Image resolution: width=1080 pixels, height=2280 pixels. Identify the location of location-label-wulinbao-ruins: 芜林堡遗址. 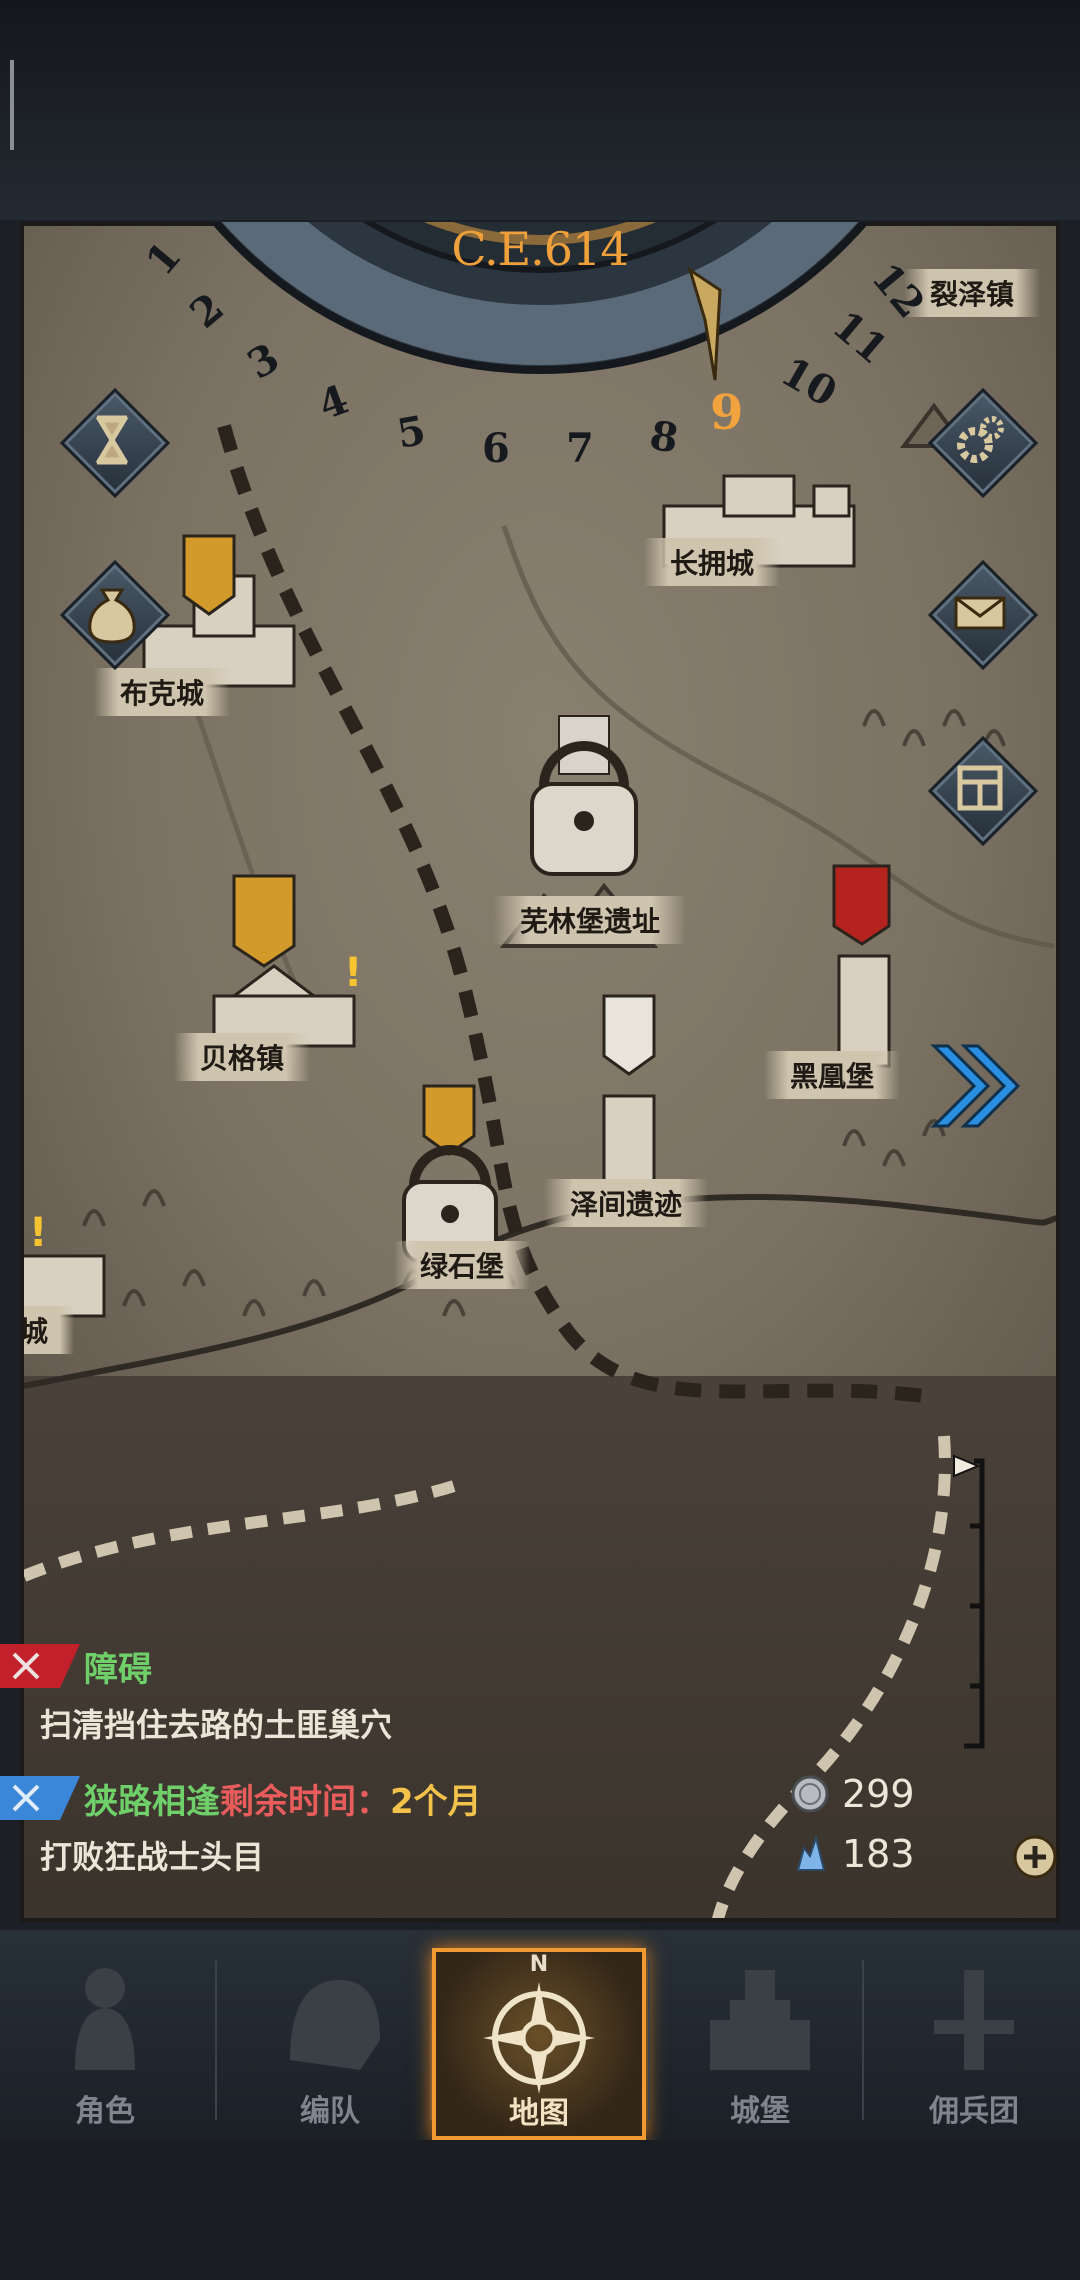
(590, 920).